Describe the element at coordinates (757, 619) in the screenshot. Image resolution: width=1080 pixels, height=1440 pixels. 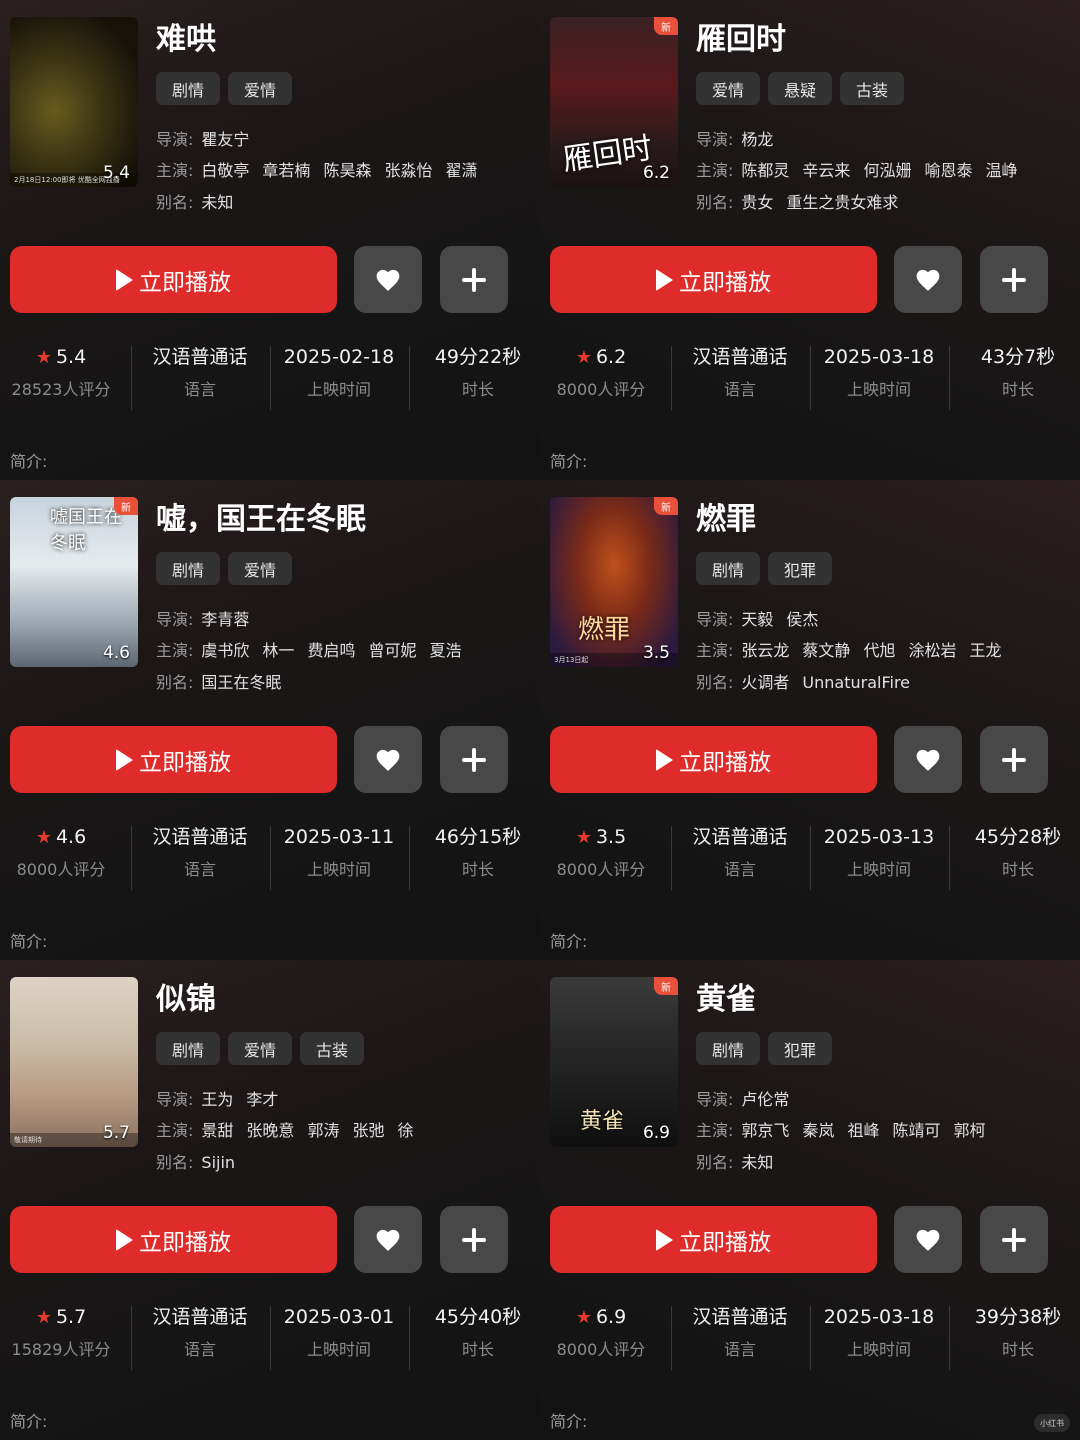
I see `director-name: 天毅` at that location.